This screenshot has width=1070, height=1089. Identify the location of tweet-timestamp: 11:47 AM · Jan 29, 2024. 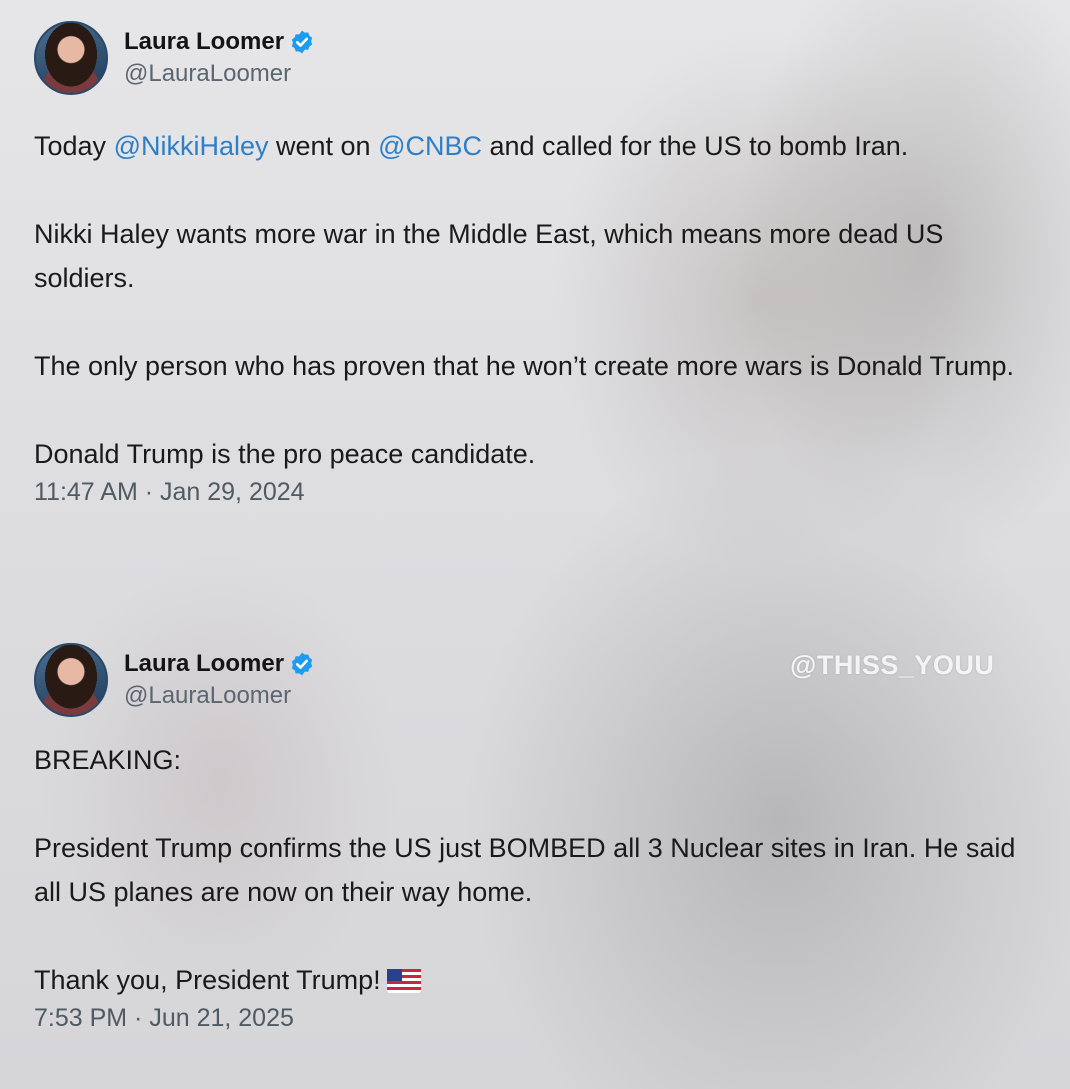
(539, 492).